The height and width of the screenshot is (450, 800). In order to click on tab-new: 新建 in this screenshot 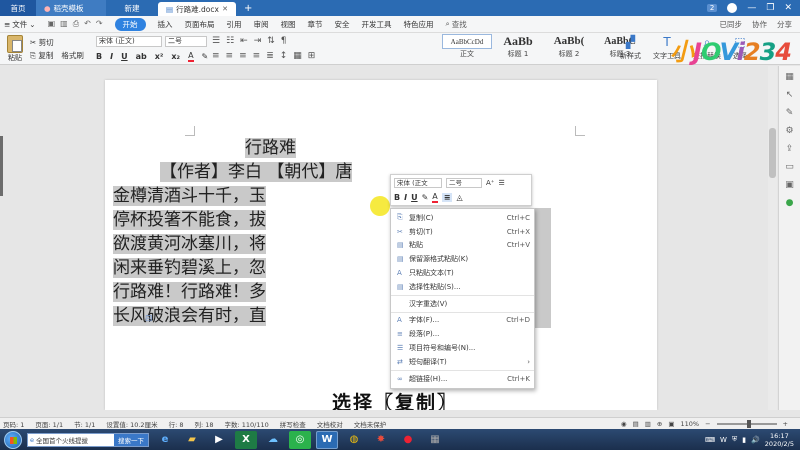, I will do `click(132, 8)`.